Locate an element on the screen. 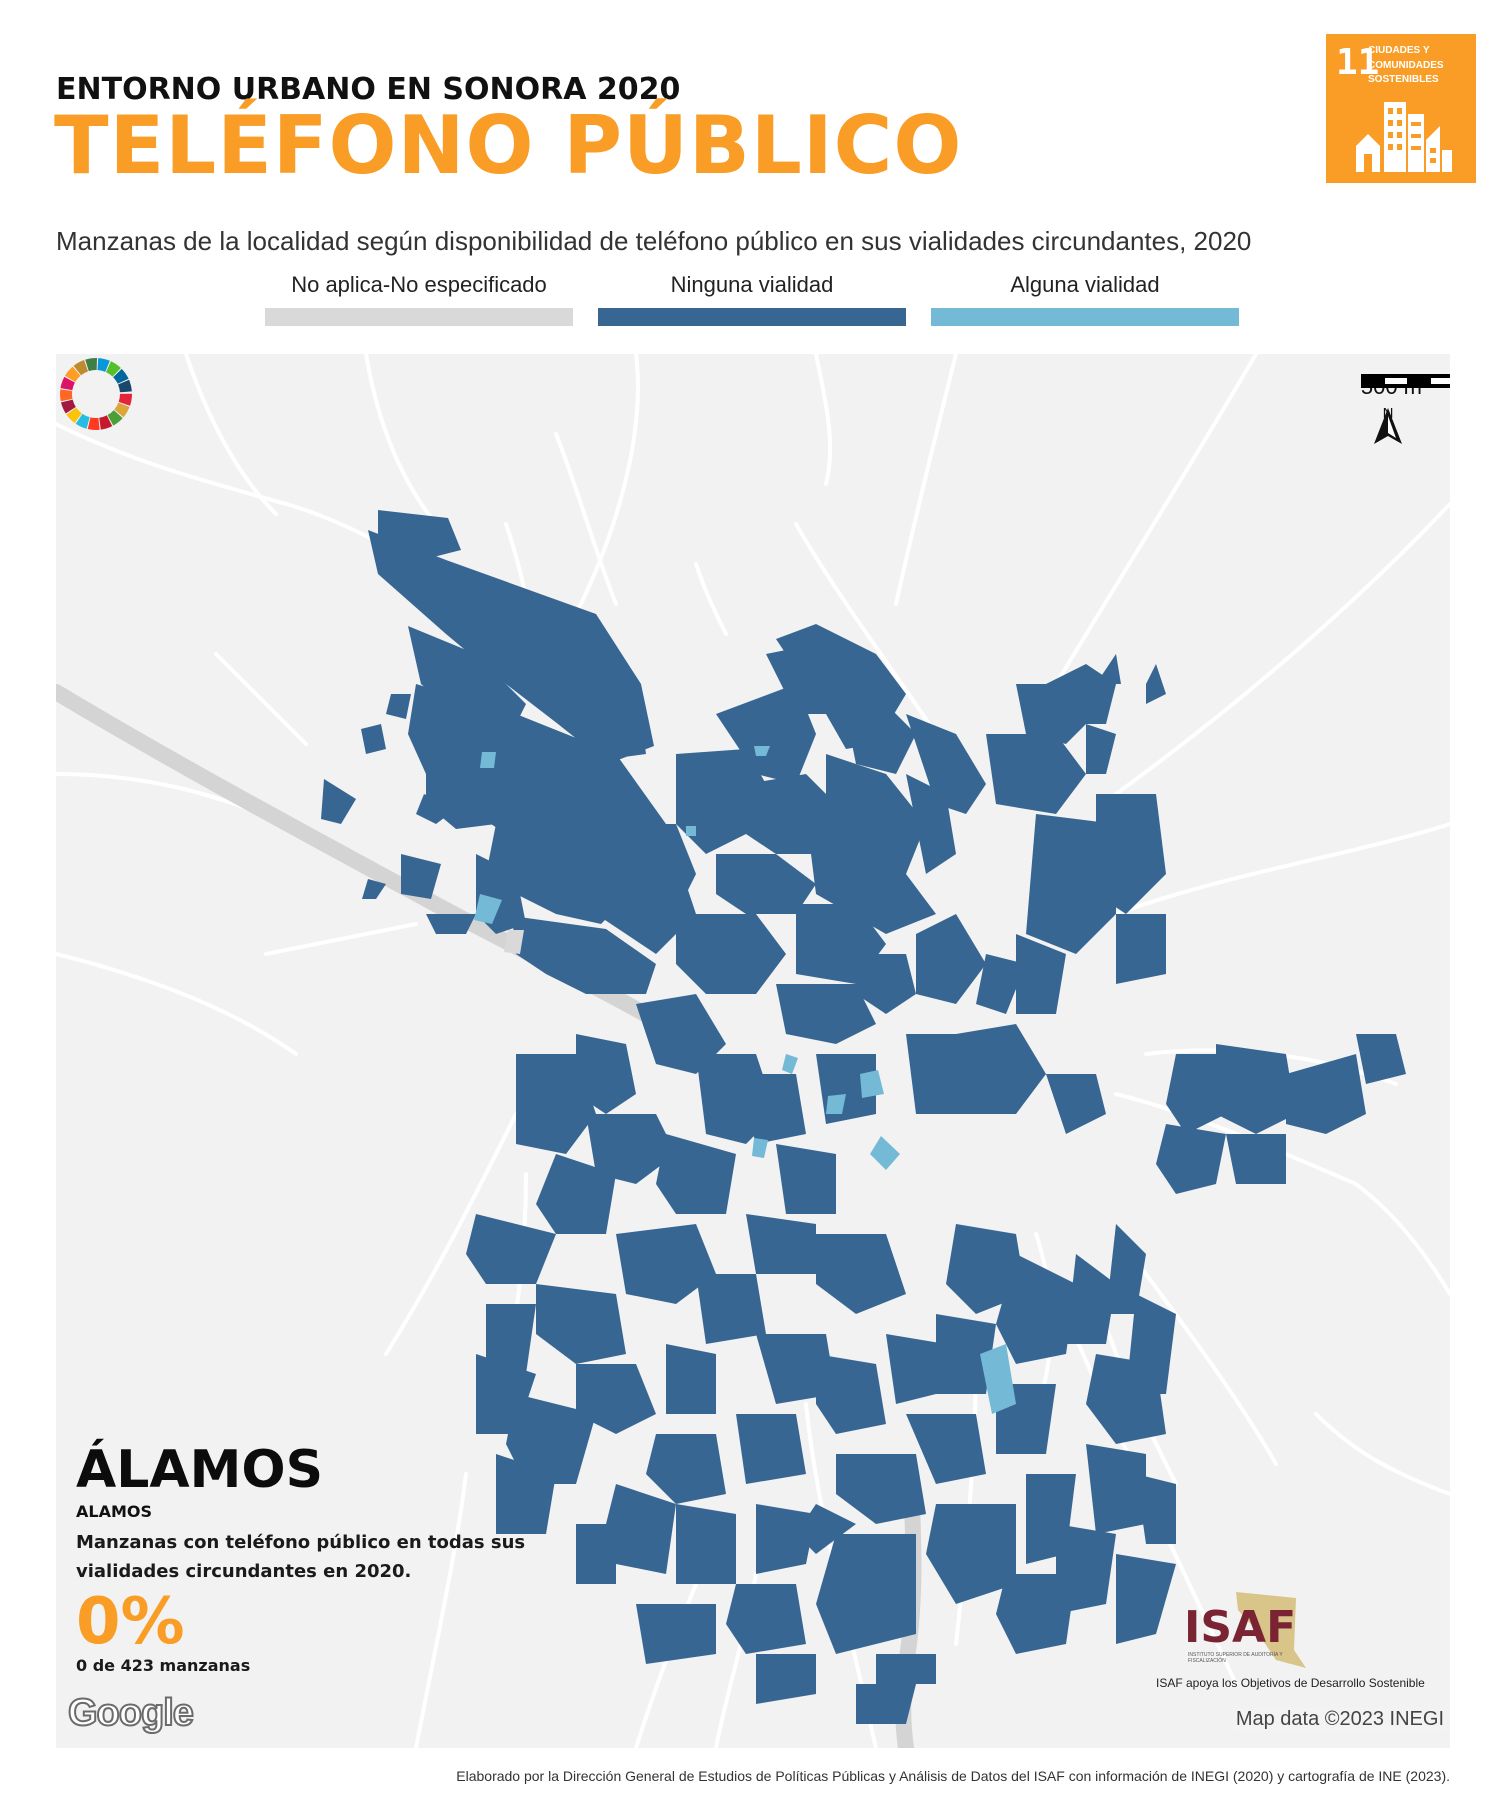 This screenshot has width=1500, height=1800. legend-label: Alguna vialidad is located at coordinates (1085, 284).